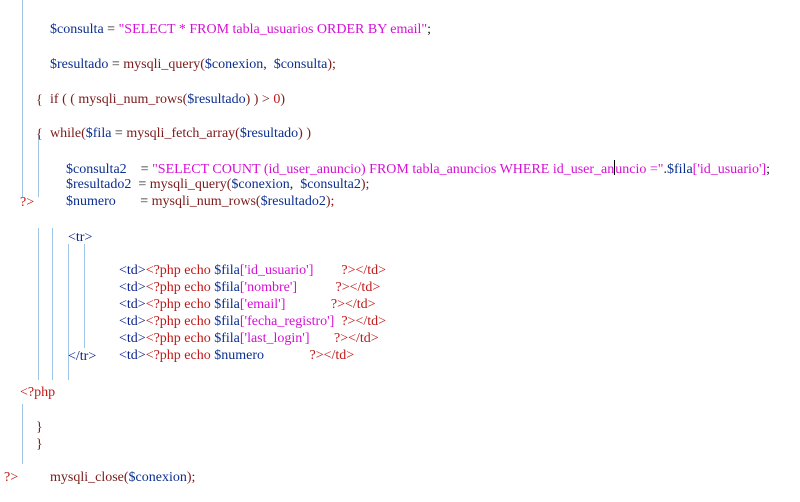 This screenshot has width=800, height=502. What do you see at coordinates (80, 237) in the screenshot?
I see `tr-open-tag: <tr>` at bounding box center [80, 237].